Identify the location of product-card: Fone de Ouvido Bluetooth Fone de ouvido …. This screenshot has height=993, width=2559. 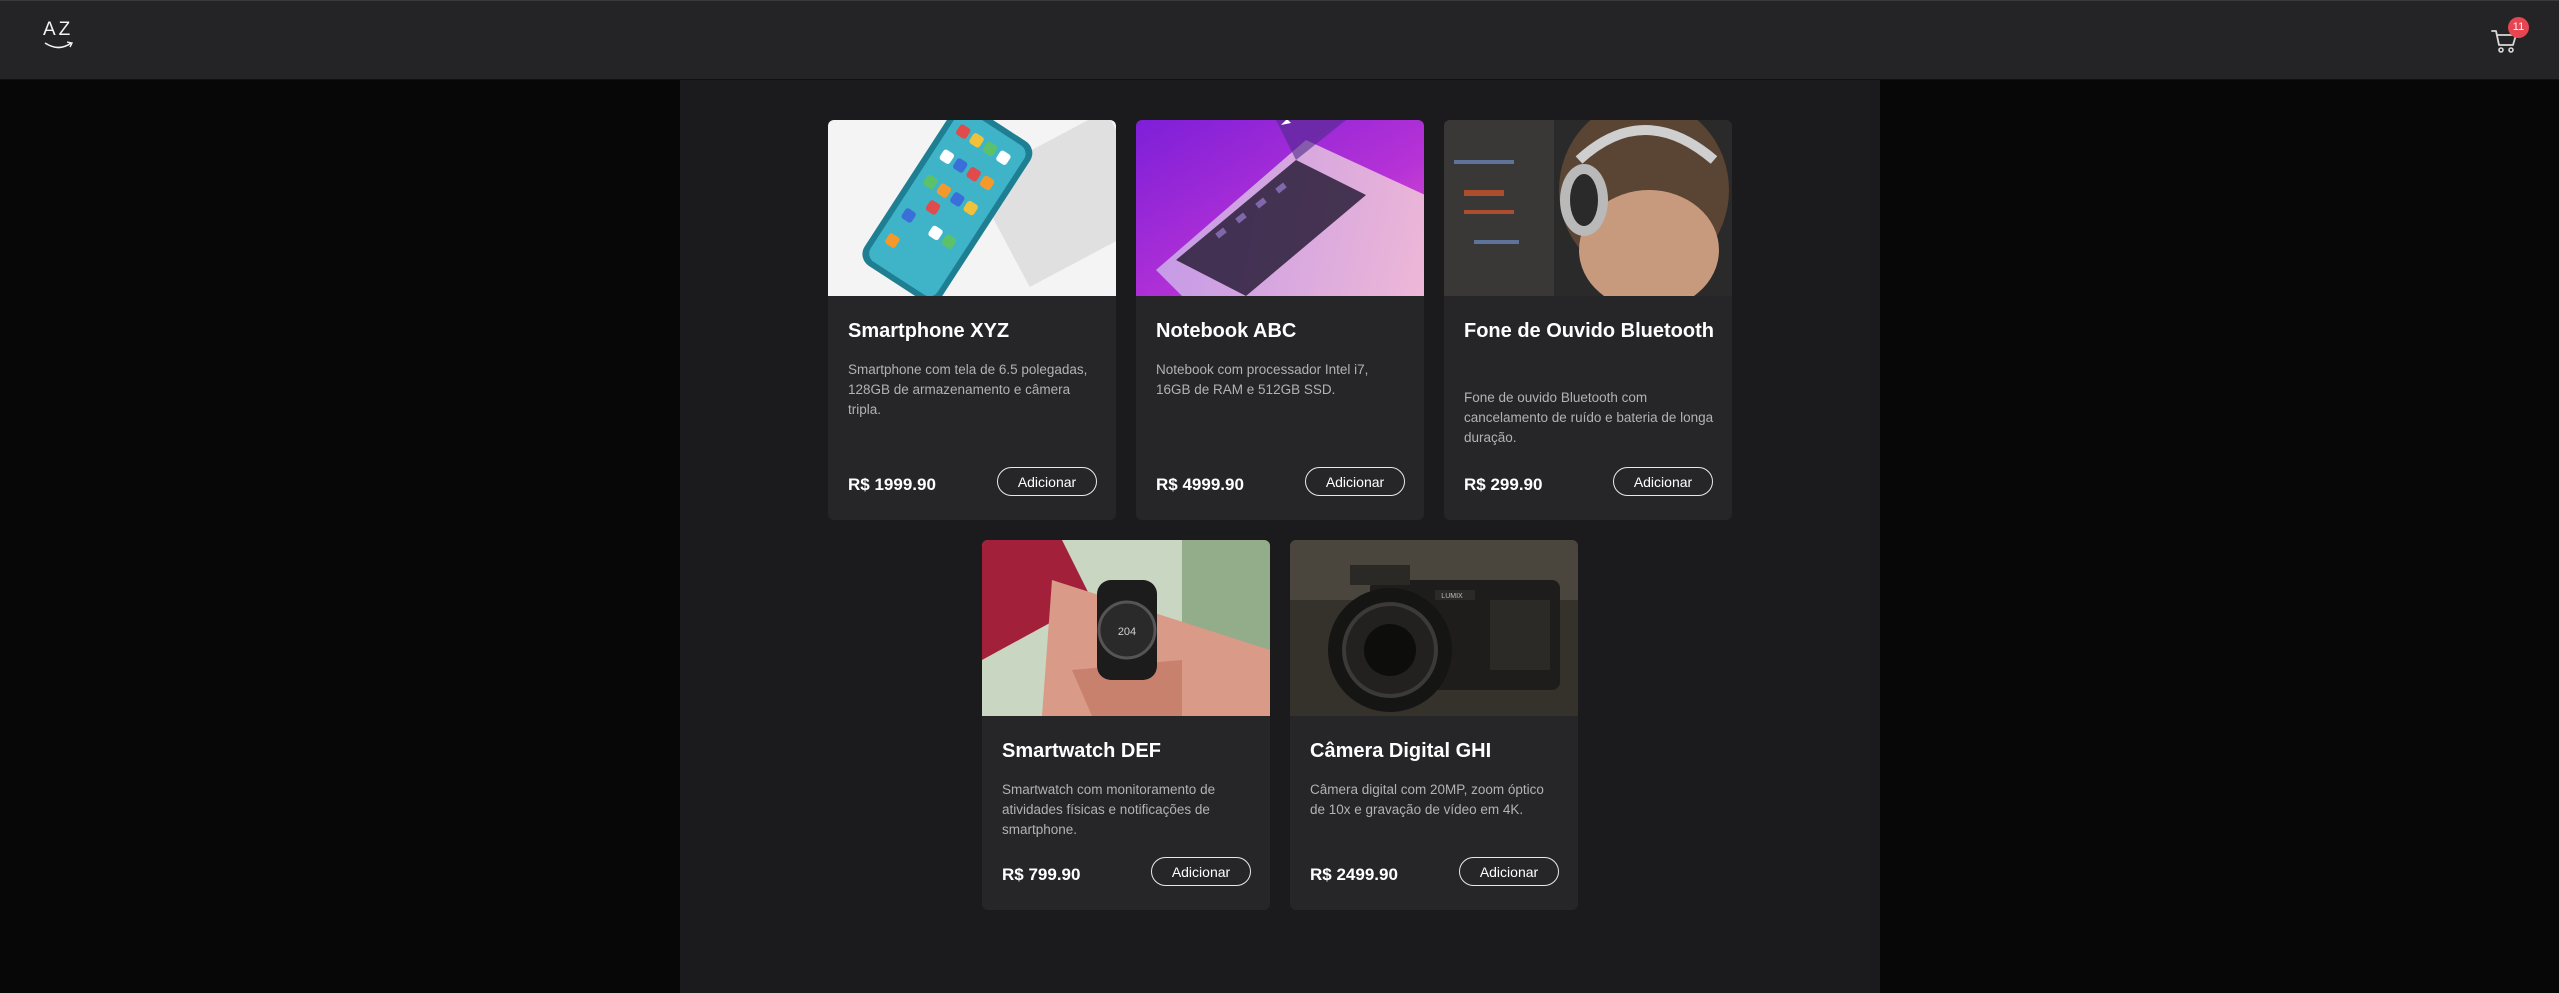
(1588, 320).